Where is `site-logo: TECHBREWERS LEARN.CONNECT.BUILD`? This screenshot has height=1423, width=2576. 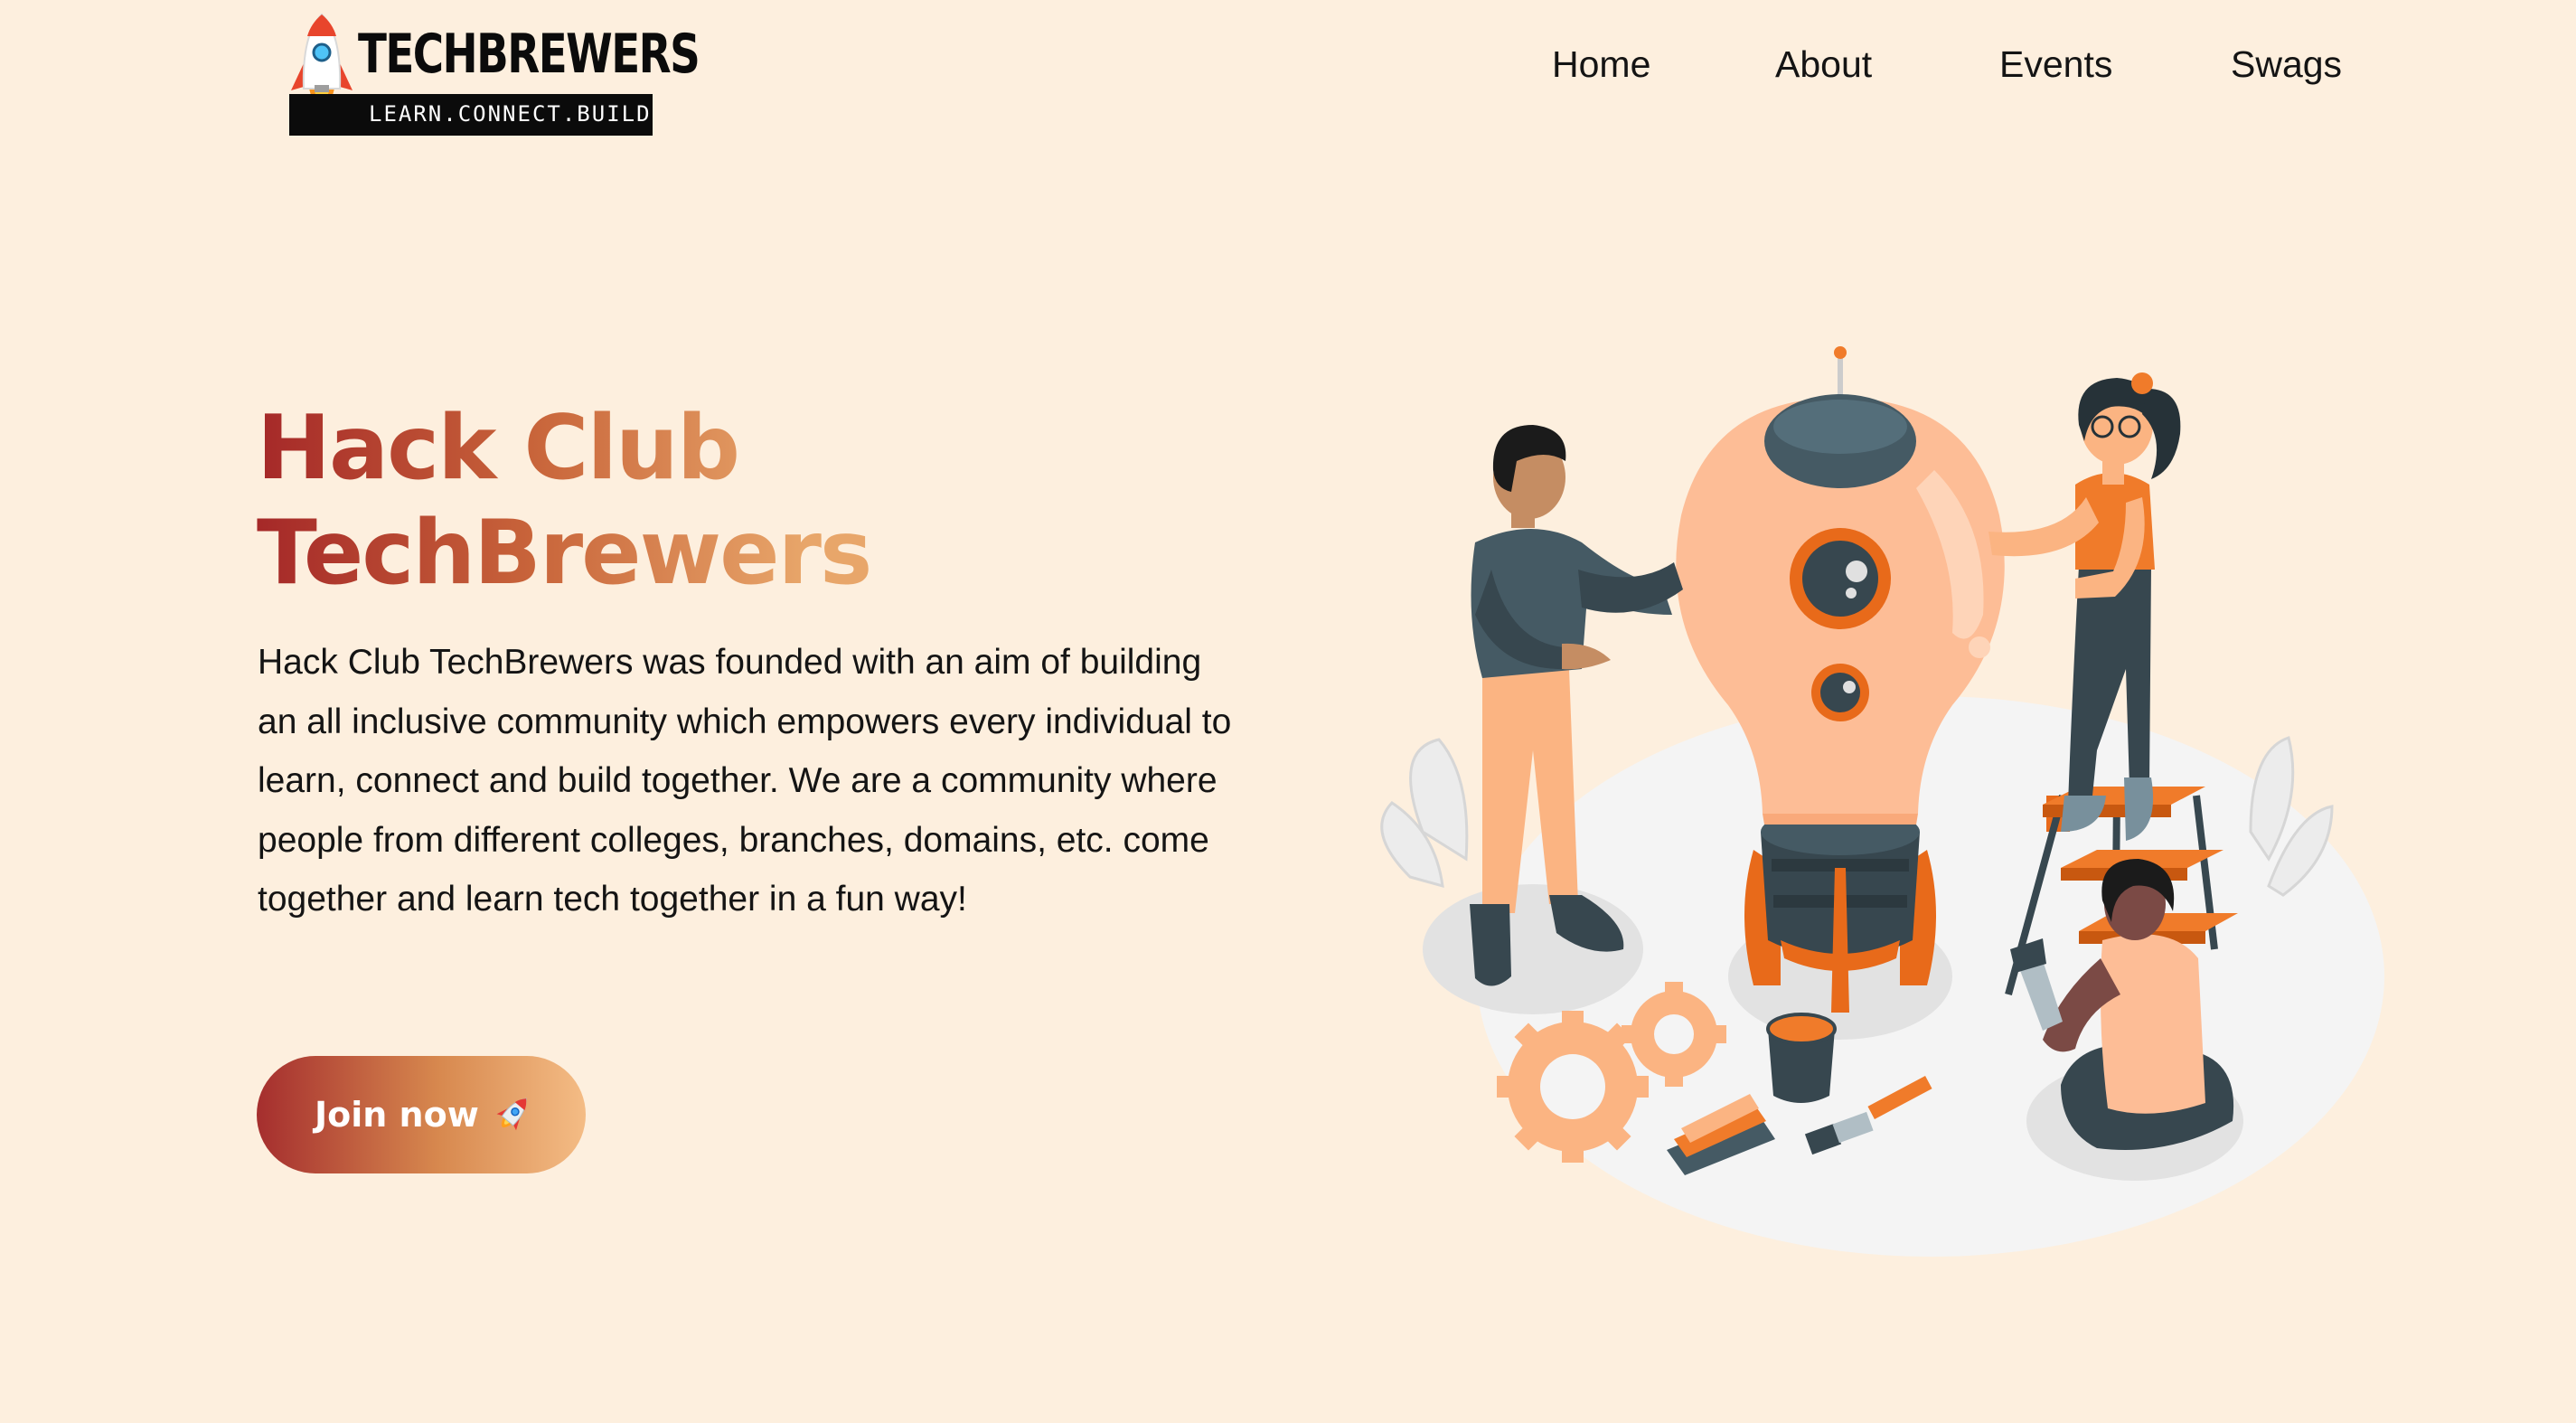
site-logo: TECHBREWERS LEARN.CONNECT.BUILD is located at coordinates (495, 74).